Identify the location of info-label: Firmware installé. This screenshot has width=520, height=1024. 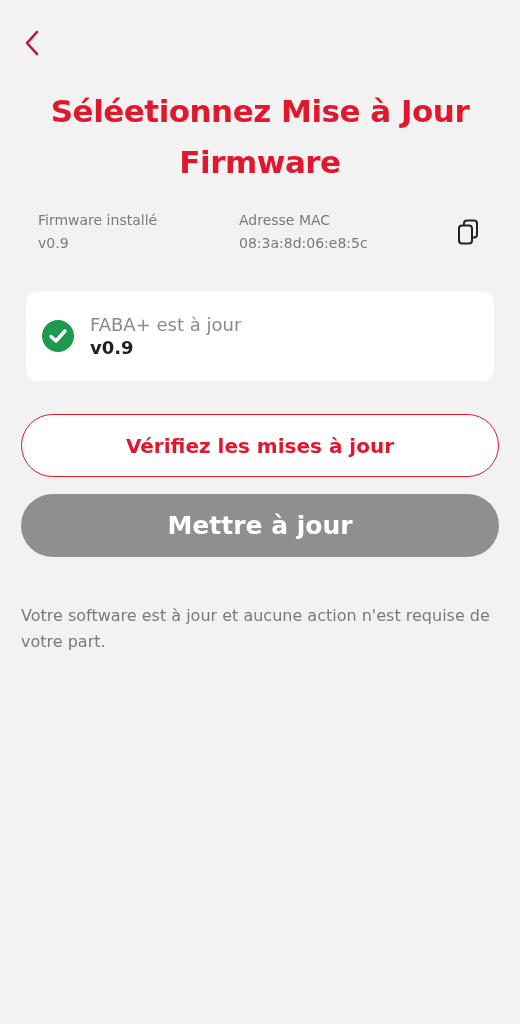
(98, 220).